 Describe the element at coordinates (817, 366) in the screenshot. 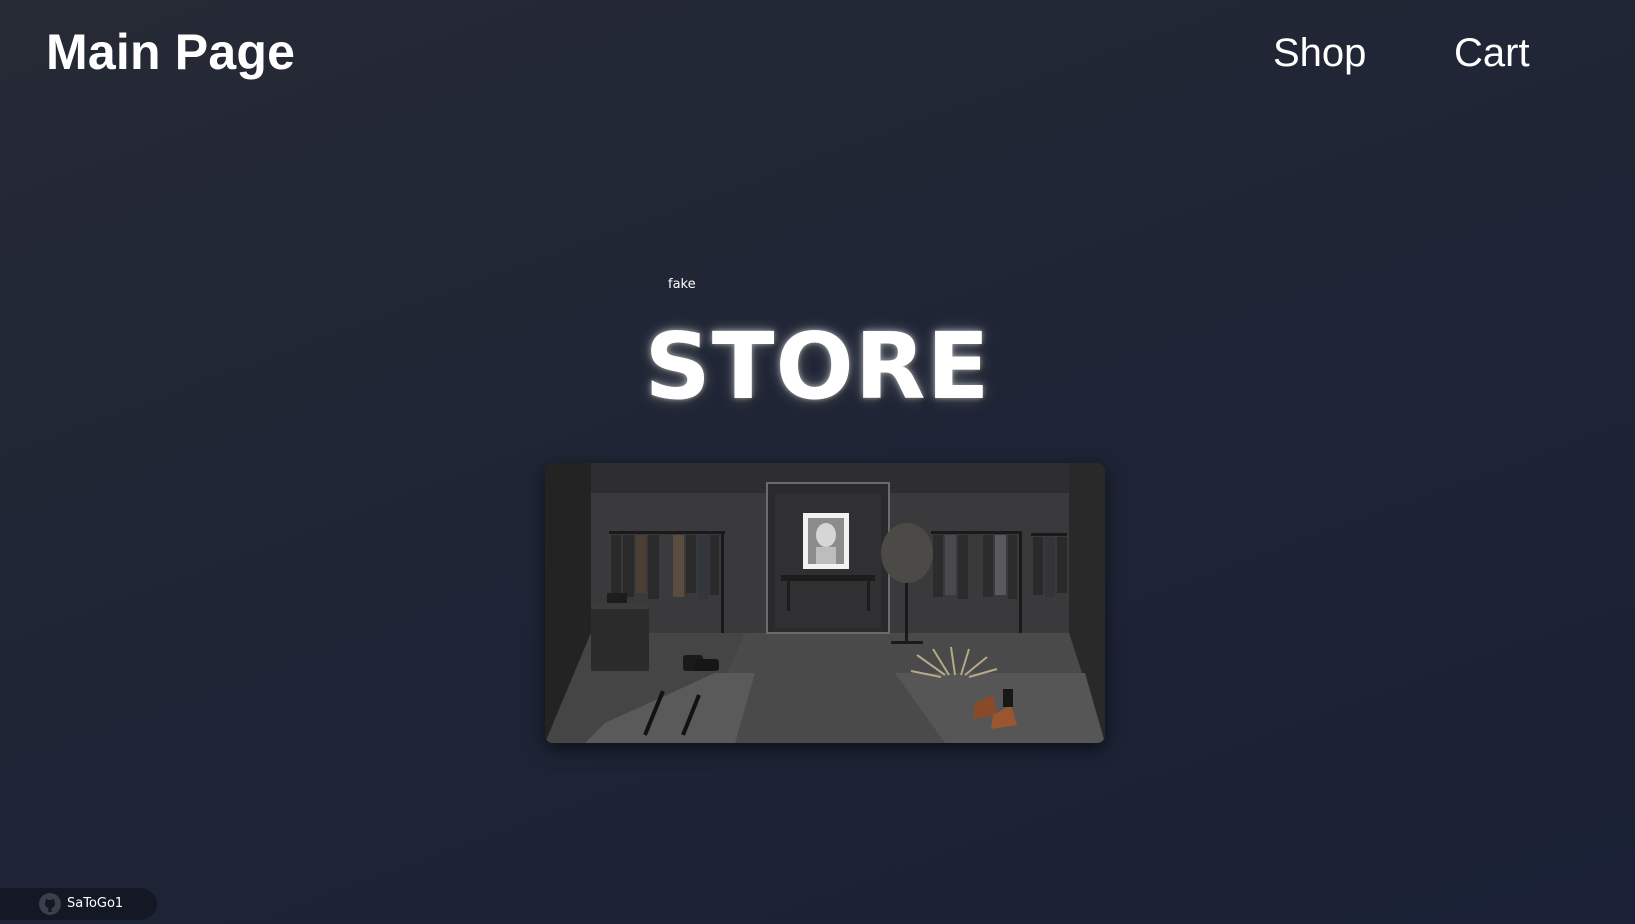

I see `hero-title: STORE` at that location.